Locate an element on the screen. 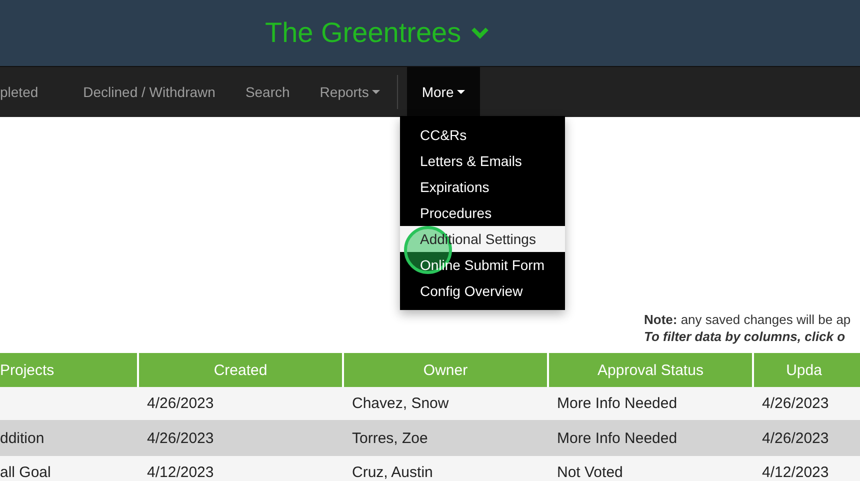 This screenshot has height=481, width=860. nav-link: More is located at coordinates (443, 92).